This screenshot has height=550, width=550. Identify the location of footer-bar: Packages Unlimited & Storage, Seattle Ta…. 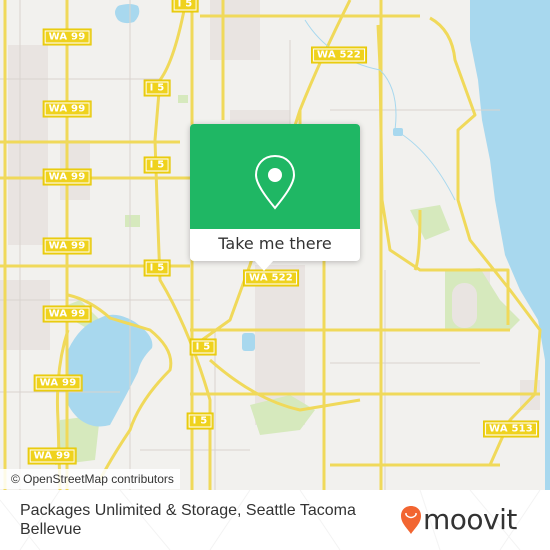
(275, 520).